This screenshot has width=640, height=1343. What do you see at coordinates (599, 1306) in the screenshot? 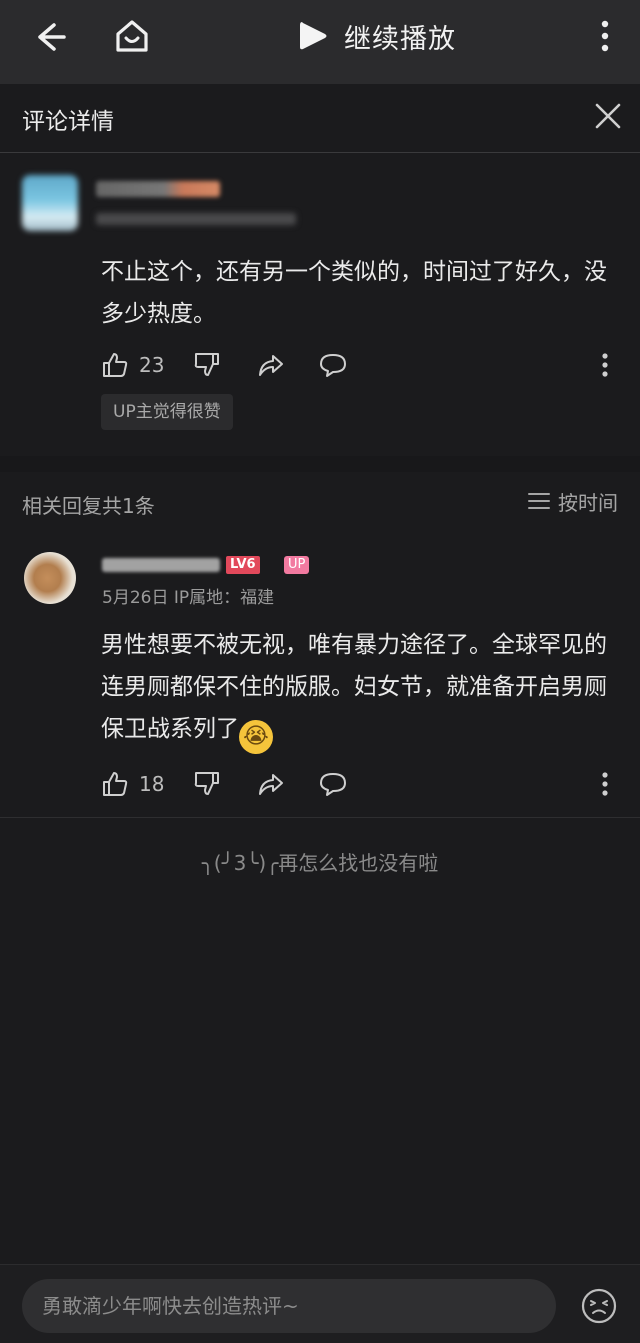
I see `emoji-face-icon` at bounding box center [599, 1306].